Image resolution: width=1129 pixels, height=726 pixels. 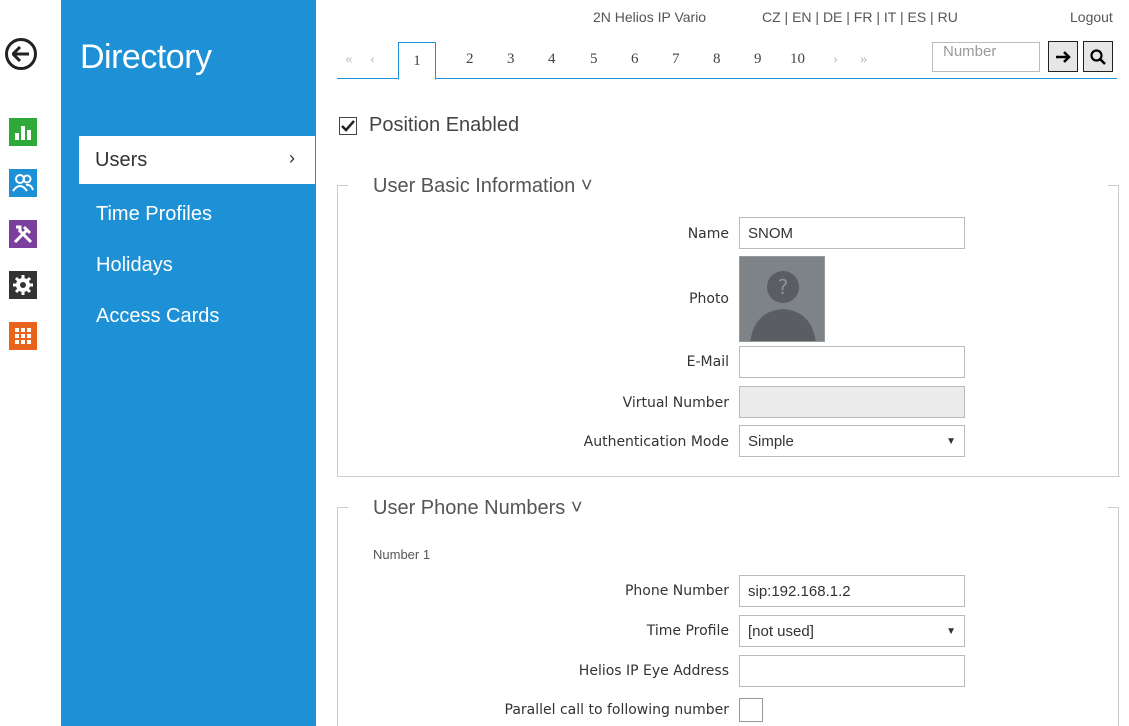 What do you see at coordinates (852, 671) in the screenshot?
I see `eye-address-field` at bounding box center [852, 671].